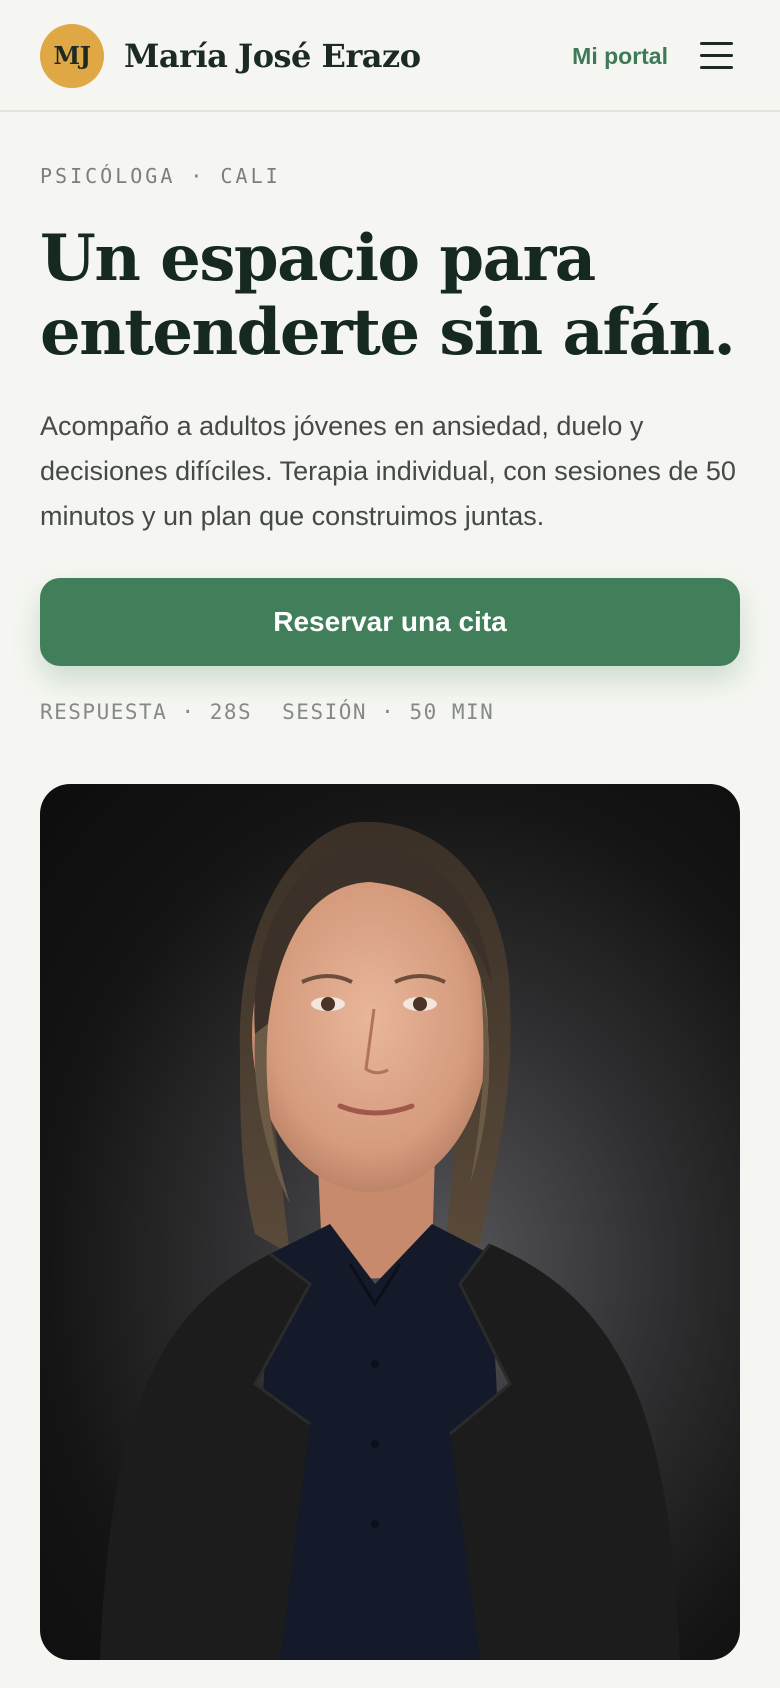 The width and height of the screenshot is (780, 1688). Describe the element at coordinates (390, 622) in the screenshot. I see `book-appointment-button: Reservar una cita` at that location.